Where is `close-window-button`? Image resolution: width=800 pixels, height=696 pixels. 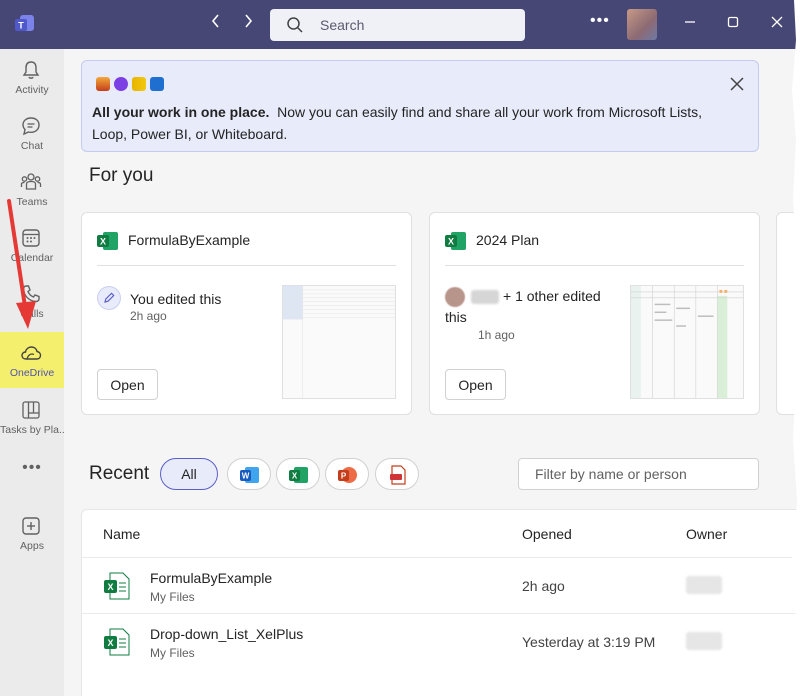
close-window-button is located at coordinates (777, 24).